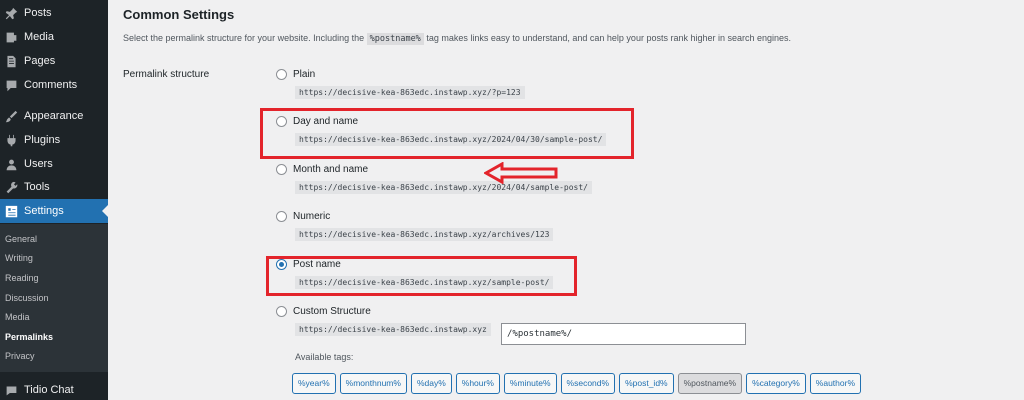 This screenshot has height=400, width=1024. What do you see at coordinates (54, 13) in the screenshot?
I see `sidebar-item-posts: Posts` at bounding box center [54, 13].